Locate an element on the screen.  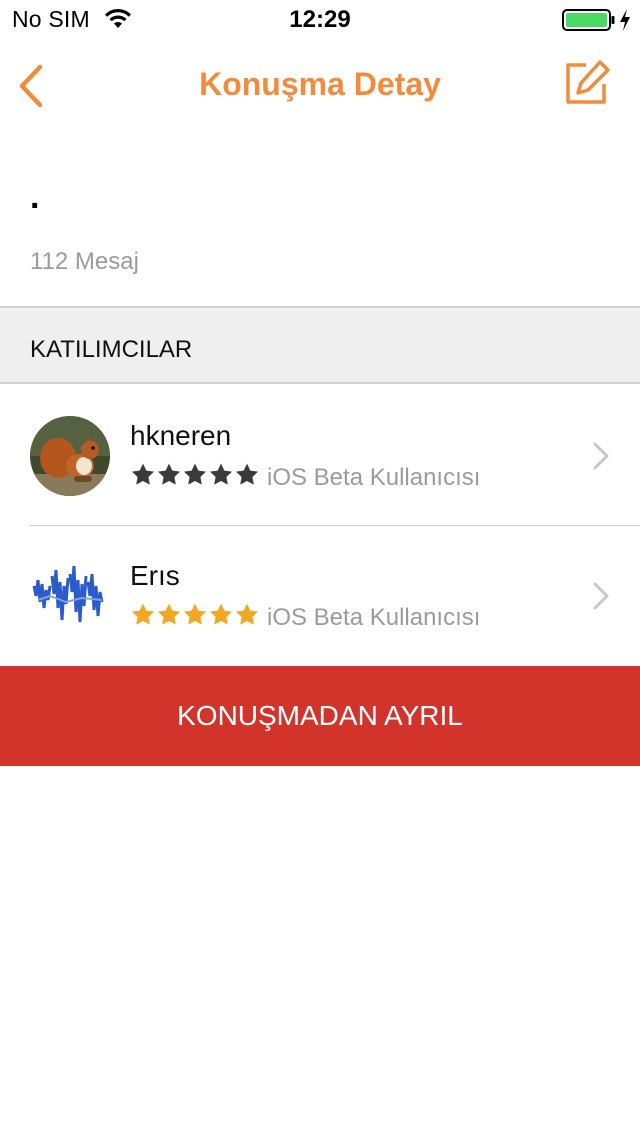
status-bar: No SIM 12:29 is located at coordinates (320, 20).